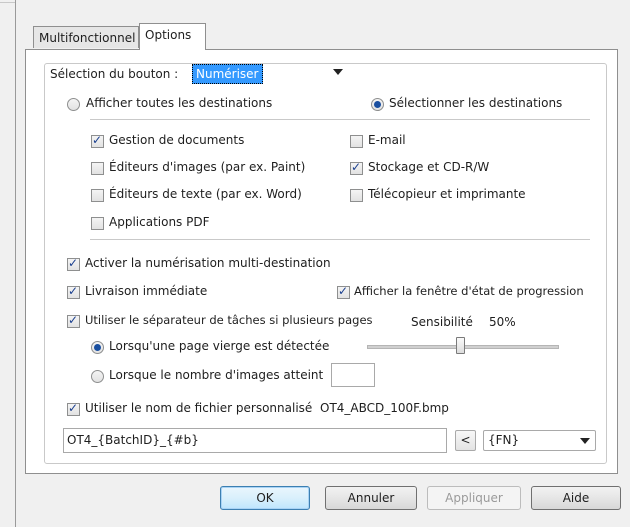 Image resolution: width=630 pixels, height=527 pixels. Describe the element at coordinates (97, 376) in the screenshot. I see `radio-image-count` at that location.